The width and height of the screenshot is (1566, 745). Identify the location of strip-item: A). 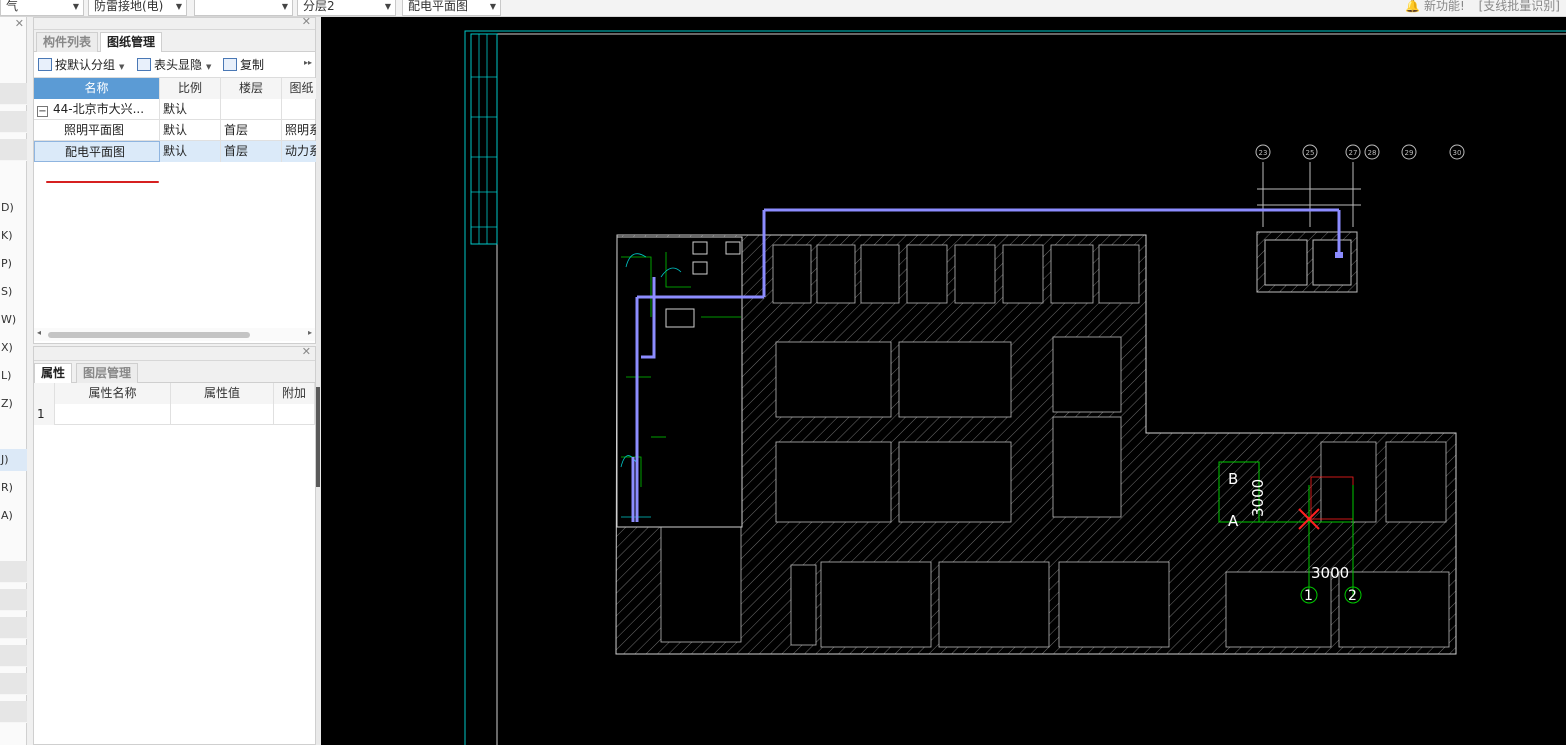
(13, 516).